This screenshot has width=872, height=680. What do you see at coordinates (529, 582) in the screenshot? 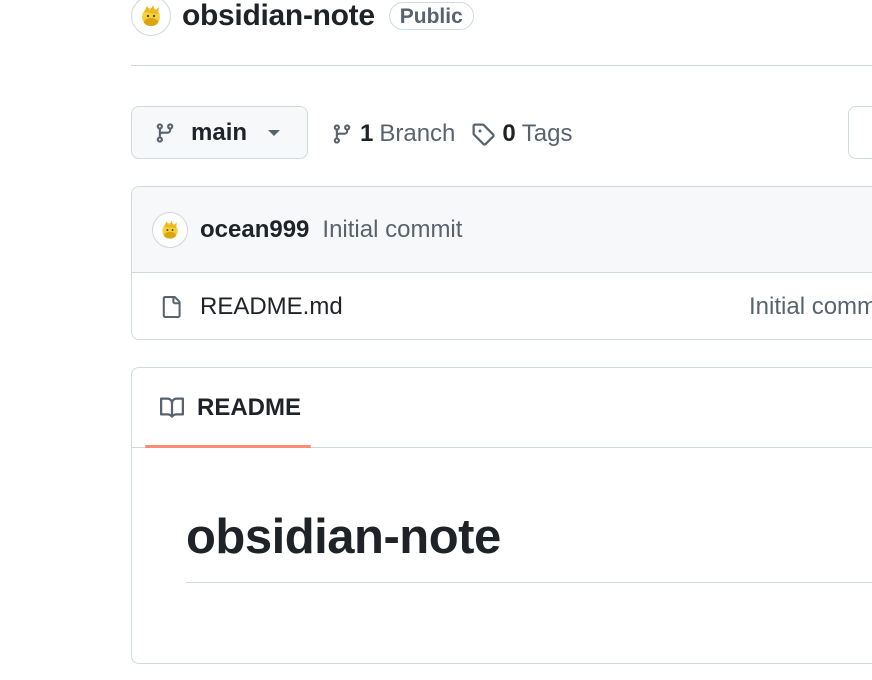
I see `heading-rule` at bounding box center [529, 582].